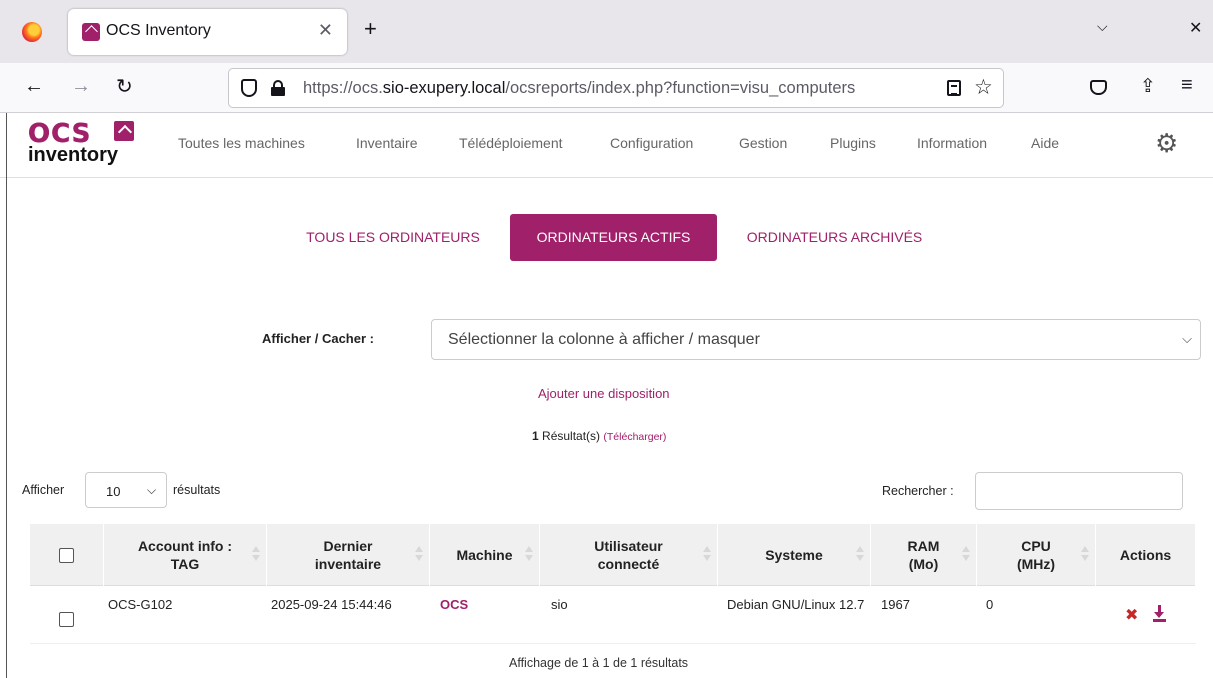  I want to click on table-info: Affichage de 1 à 1 de 1 résultats, so click(599, 663).